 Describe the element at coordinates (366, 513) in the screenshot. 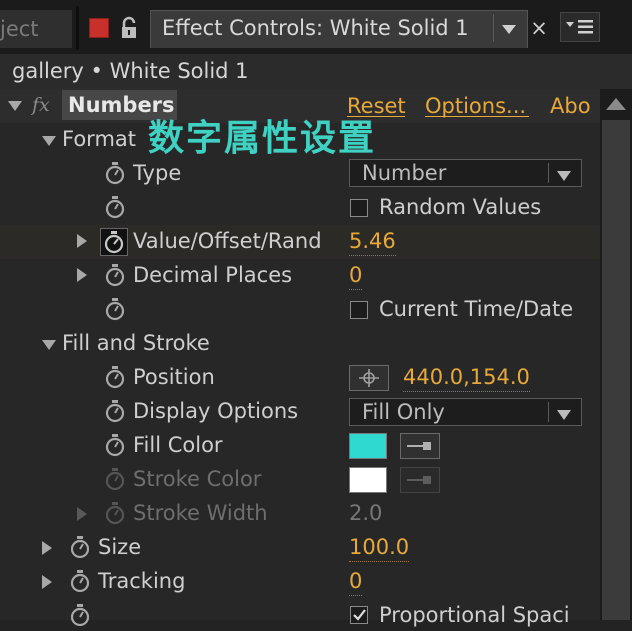

I see `stroke-width-value: 2.0` at that location.